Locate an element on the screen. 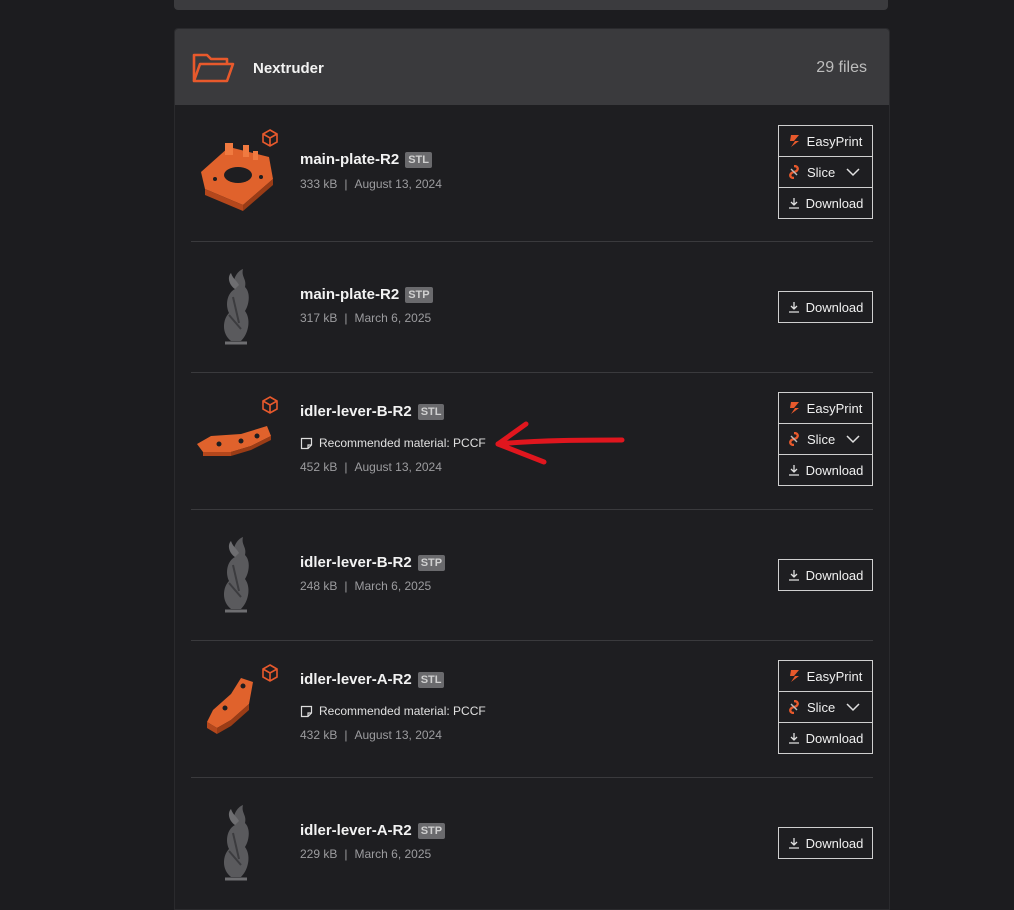  file-size: 248 kB is located at coordinates (319, 586).